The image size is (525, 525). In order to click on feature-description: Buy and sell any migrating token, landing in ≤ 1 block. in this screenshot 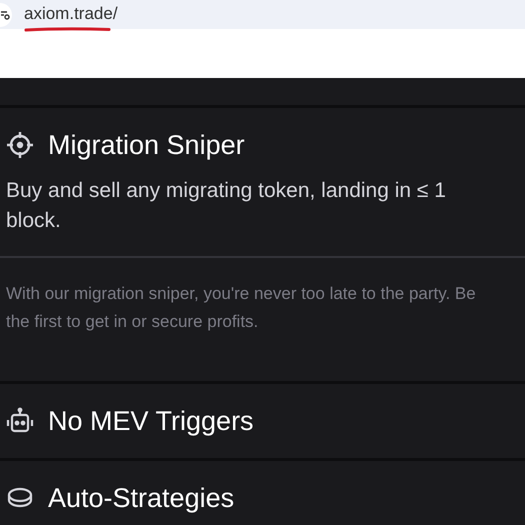, I will do `click(226, 206)`.